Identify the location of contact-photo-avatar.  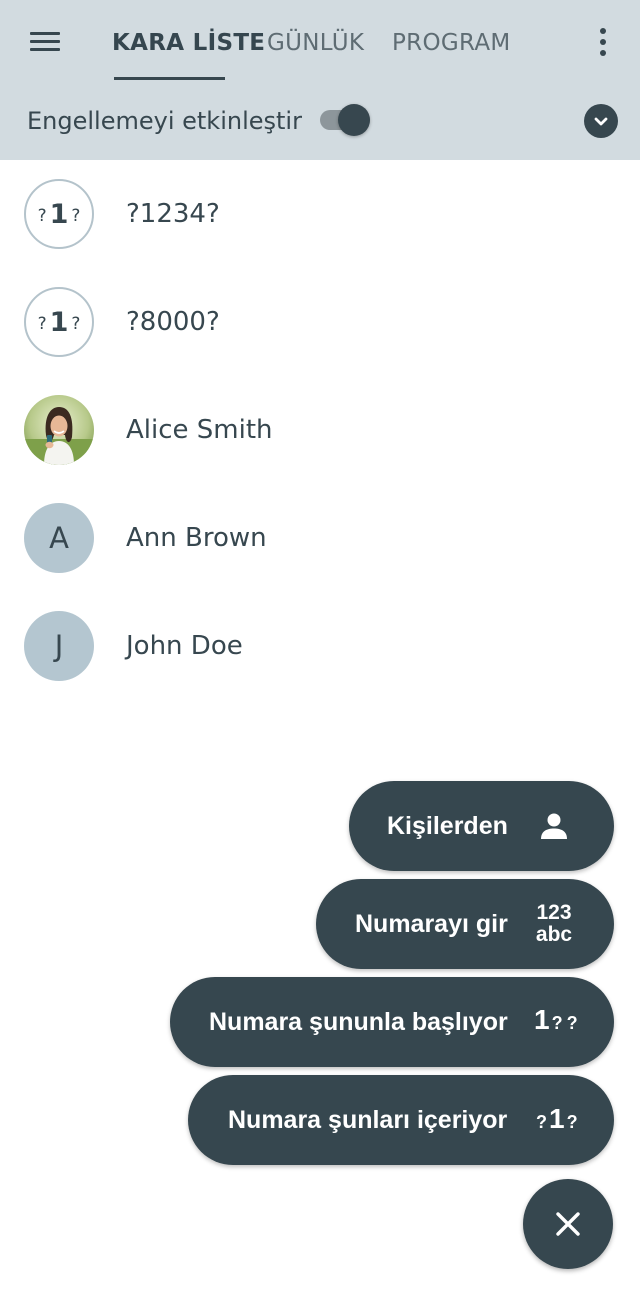
(59, 430).